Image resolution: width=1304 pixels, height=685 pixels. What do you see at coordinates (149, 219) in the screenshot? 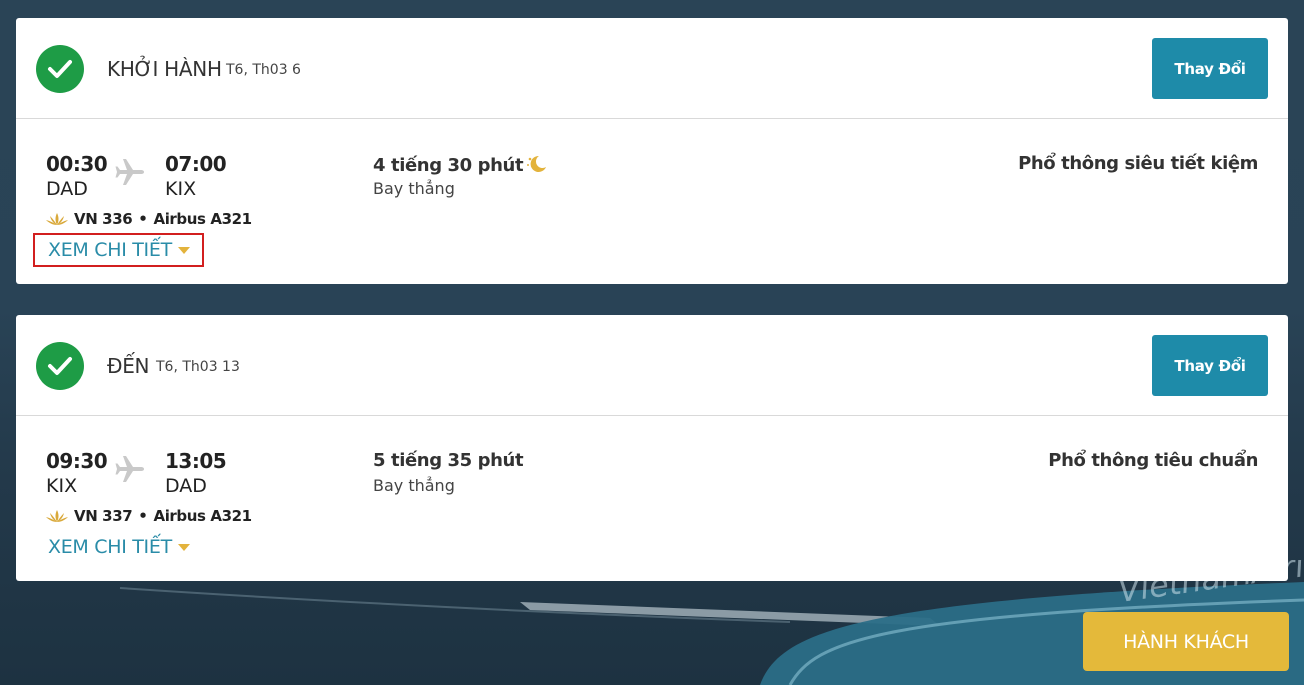
I see `outbound-flight-info: VN 336 • Airbus A321` at bounding box center [149, 219].